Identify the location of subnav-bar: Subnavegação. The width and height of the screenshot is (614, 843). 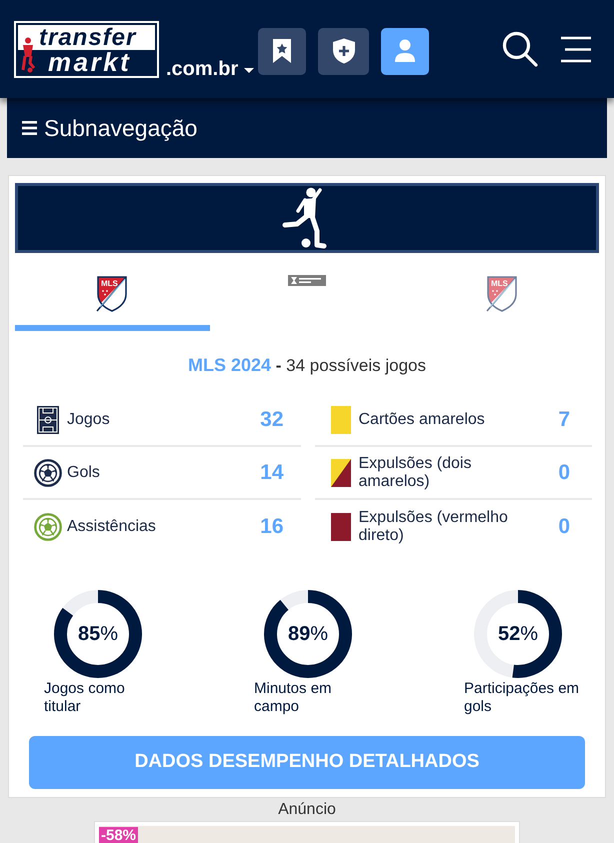
(307, 128).